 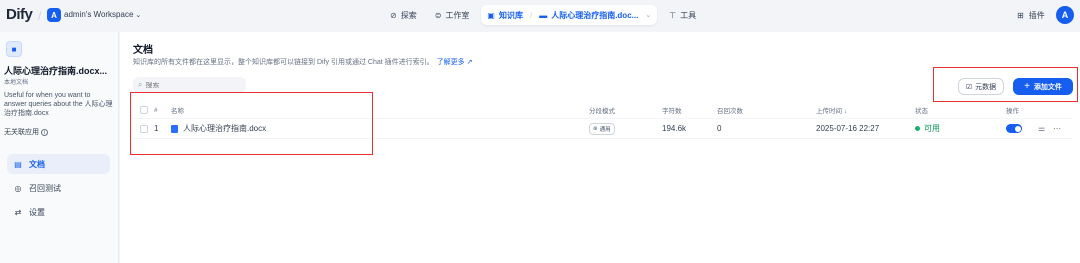 What do you see at coordinates (491, 15) in the screenshot?
I see `book-icon: ▣` at bounding box center [491, 15].